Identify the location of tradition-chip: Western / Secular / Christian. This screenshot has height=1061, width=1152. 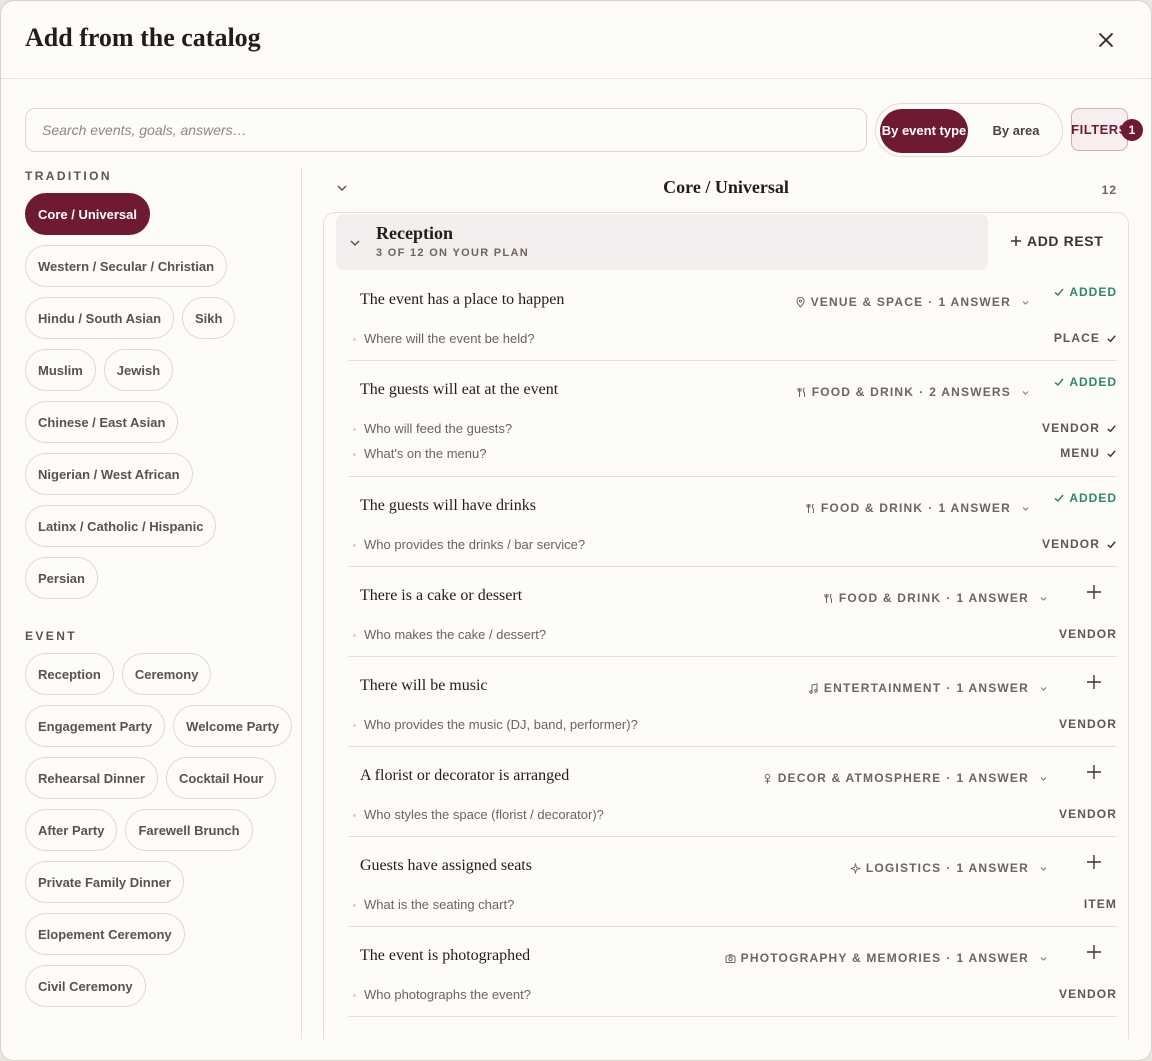
(126, 266).